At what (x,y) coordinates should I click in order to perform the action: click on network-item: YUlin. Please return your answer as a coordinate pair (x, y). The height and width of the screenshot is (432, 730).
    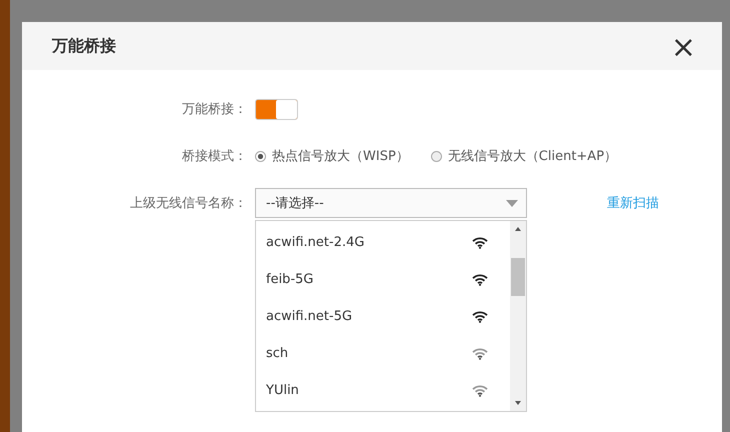
    Looking at the image, I should click on (383, 390).